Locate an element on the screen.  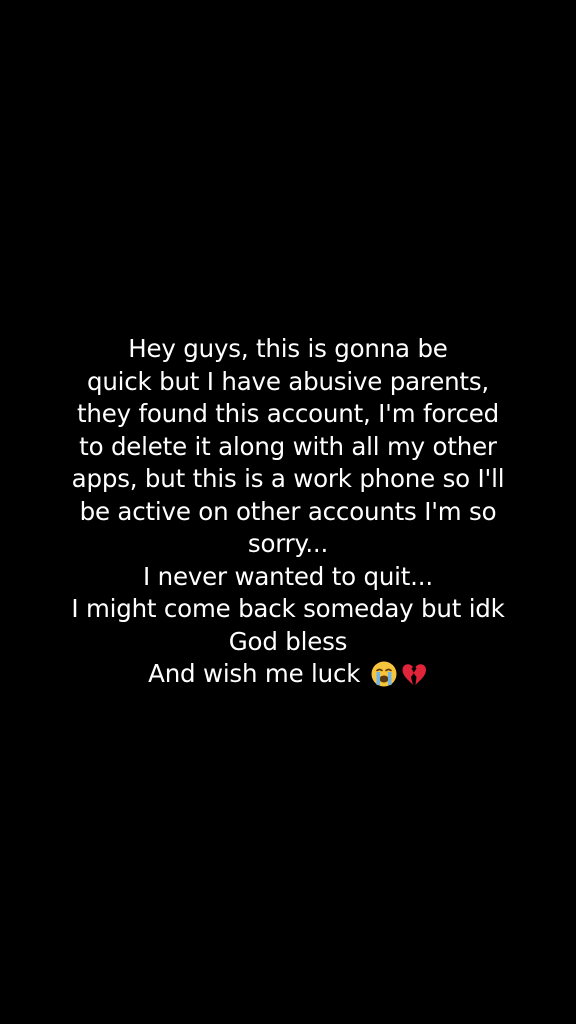
message-line: I might come back someday but idk is located at coordinates (288, 608).